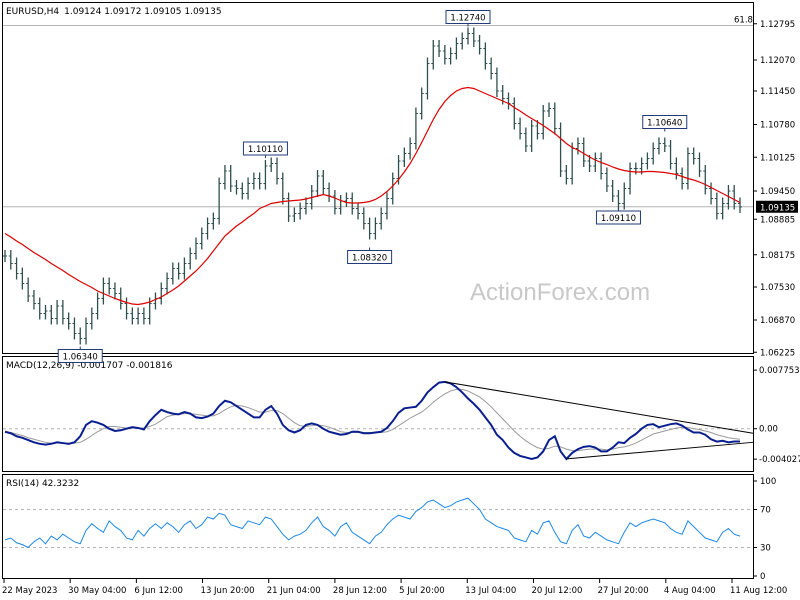  What do you see at coordinates (228, 591) in the screenshot?
I see `time-axis-label: 13 Jun 20:00` at bounding box center [228, 591].